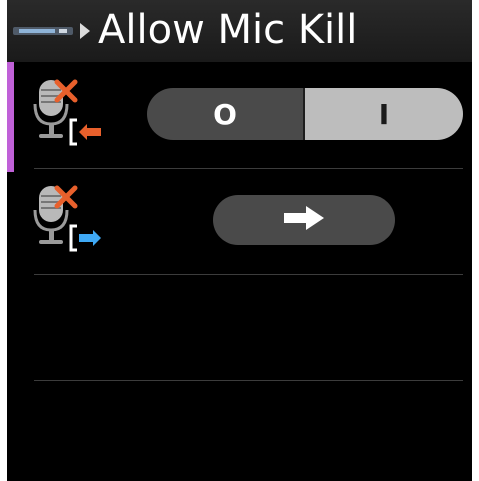  I want to click on breadcrumb-arrow-icon, so click(85, 33).